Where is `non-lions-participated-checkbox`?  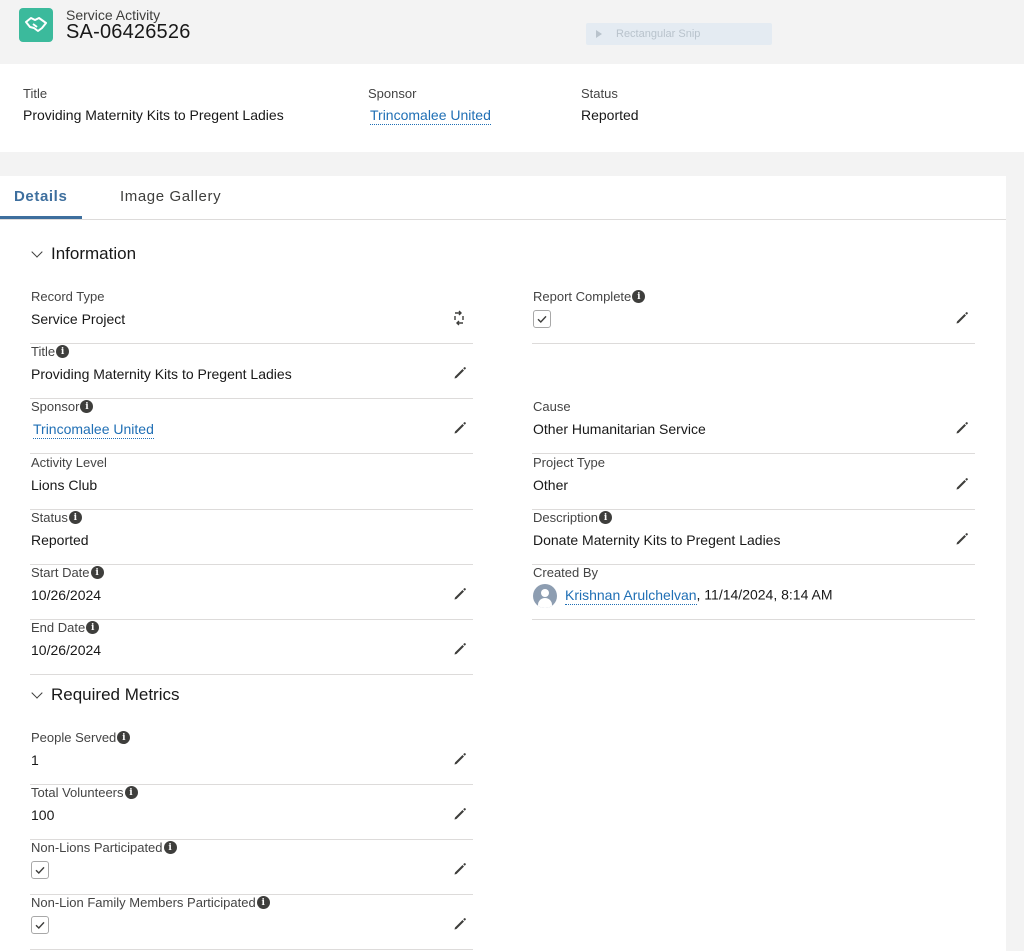 non-lions-participated-checkbox is located at coordinates (40, 870).